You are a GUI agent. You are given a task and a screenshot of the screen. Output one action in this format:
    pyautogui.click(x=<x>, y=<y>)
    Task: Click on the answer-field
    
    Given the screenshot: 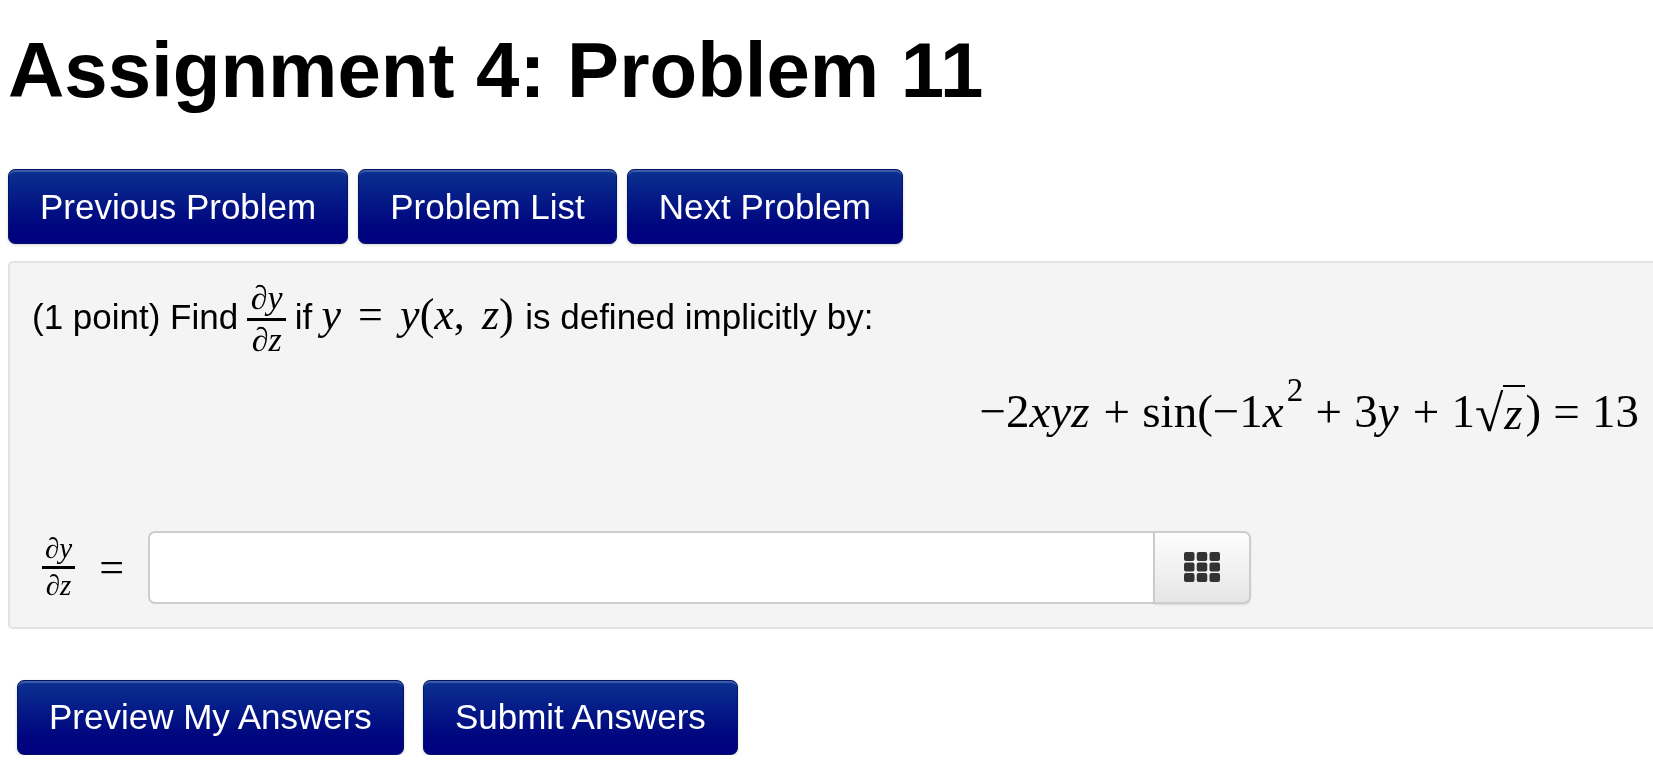 What is the action you would take?
    pyautogui.click(x=651, y=567)
    